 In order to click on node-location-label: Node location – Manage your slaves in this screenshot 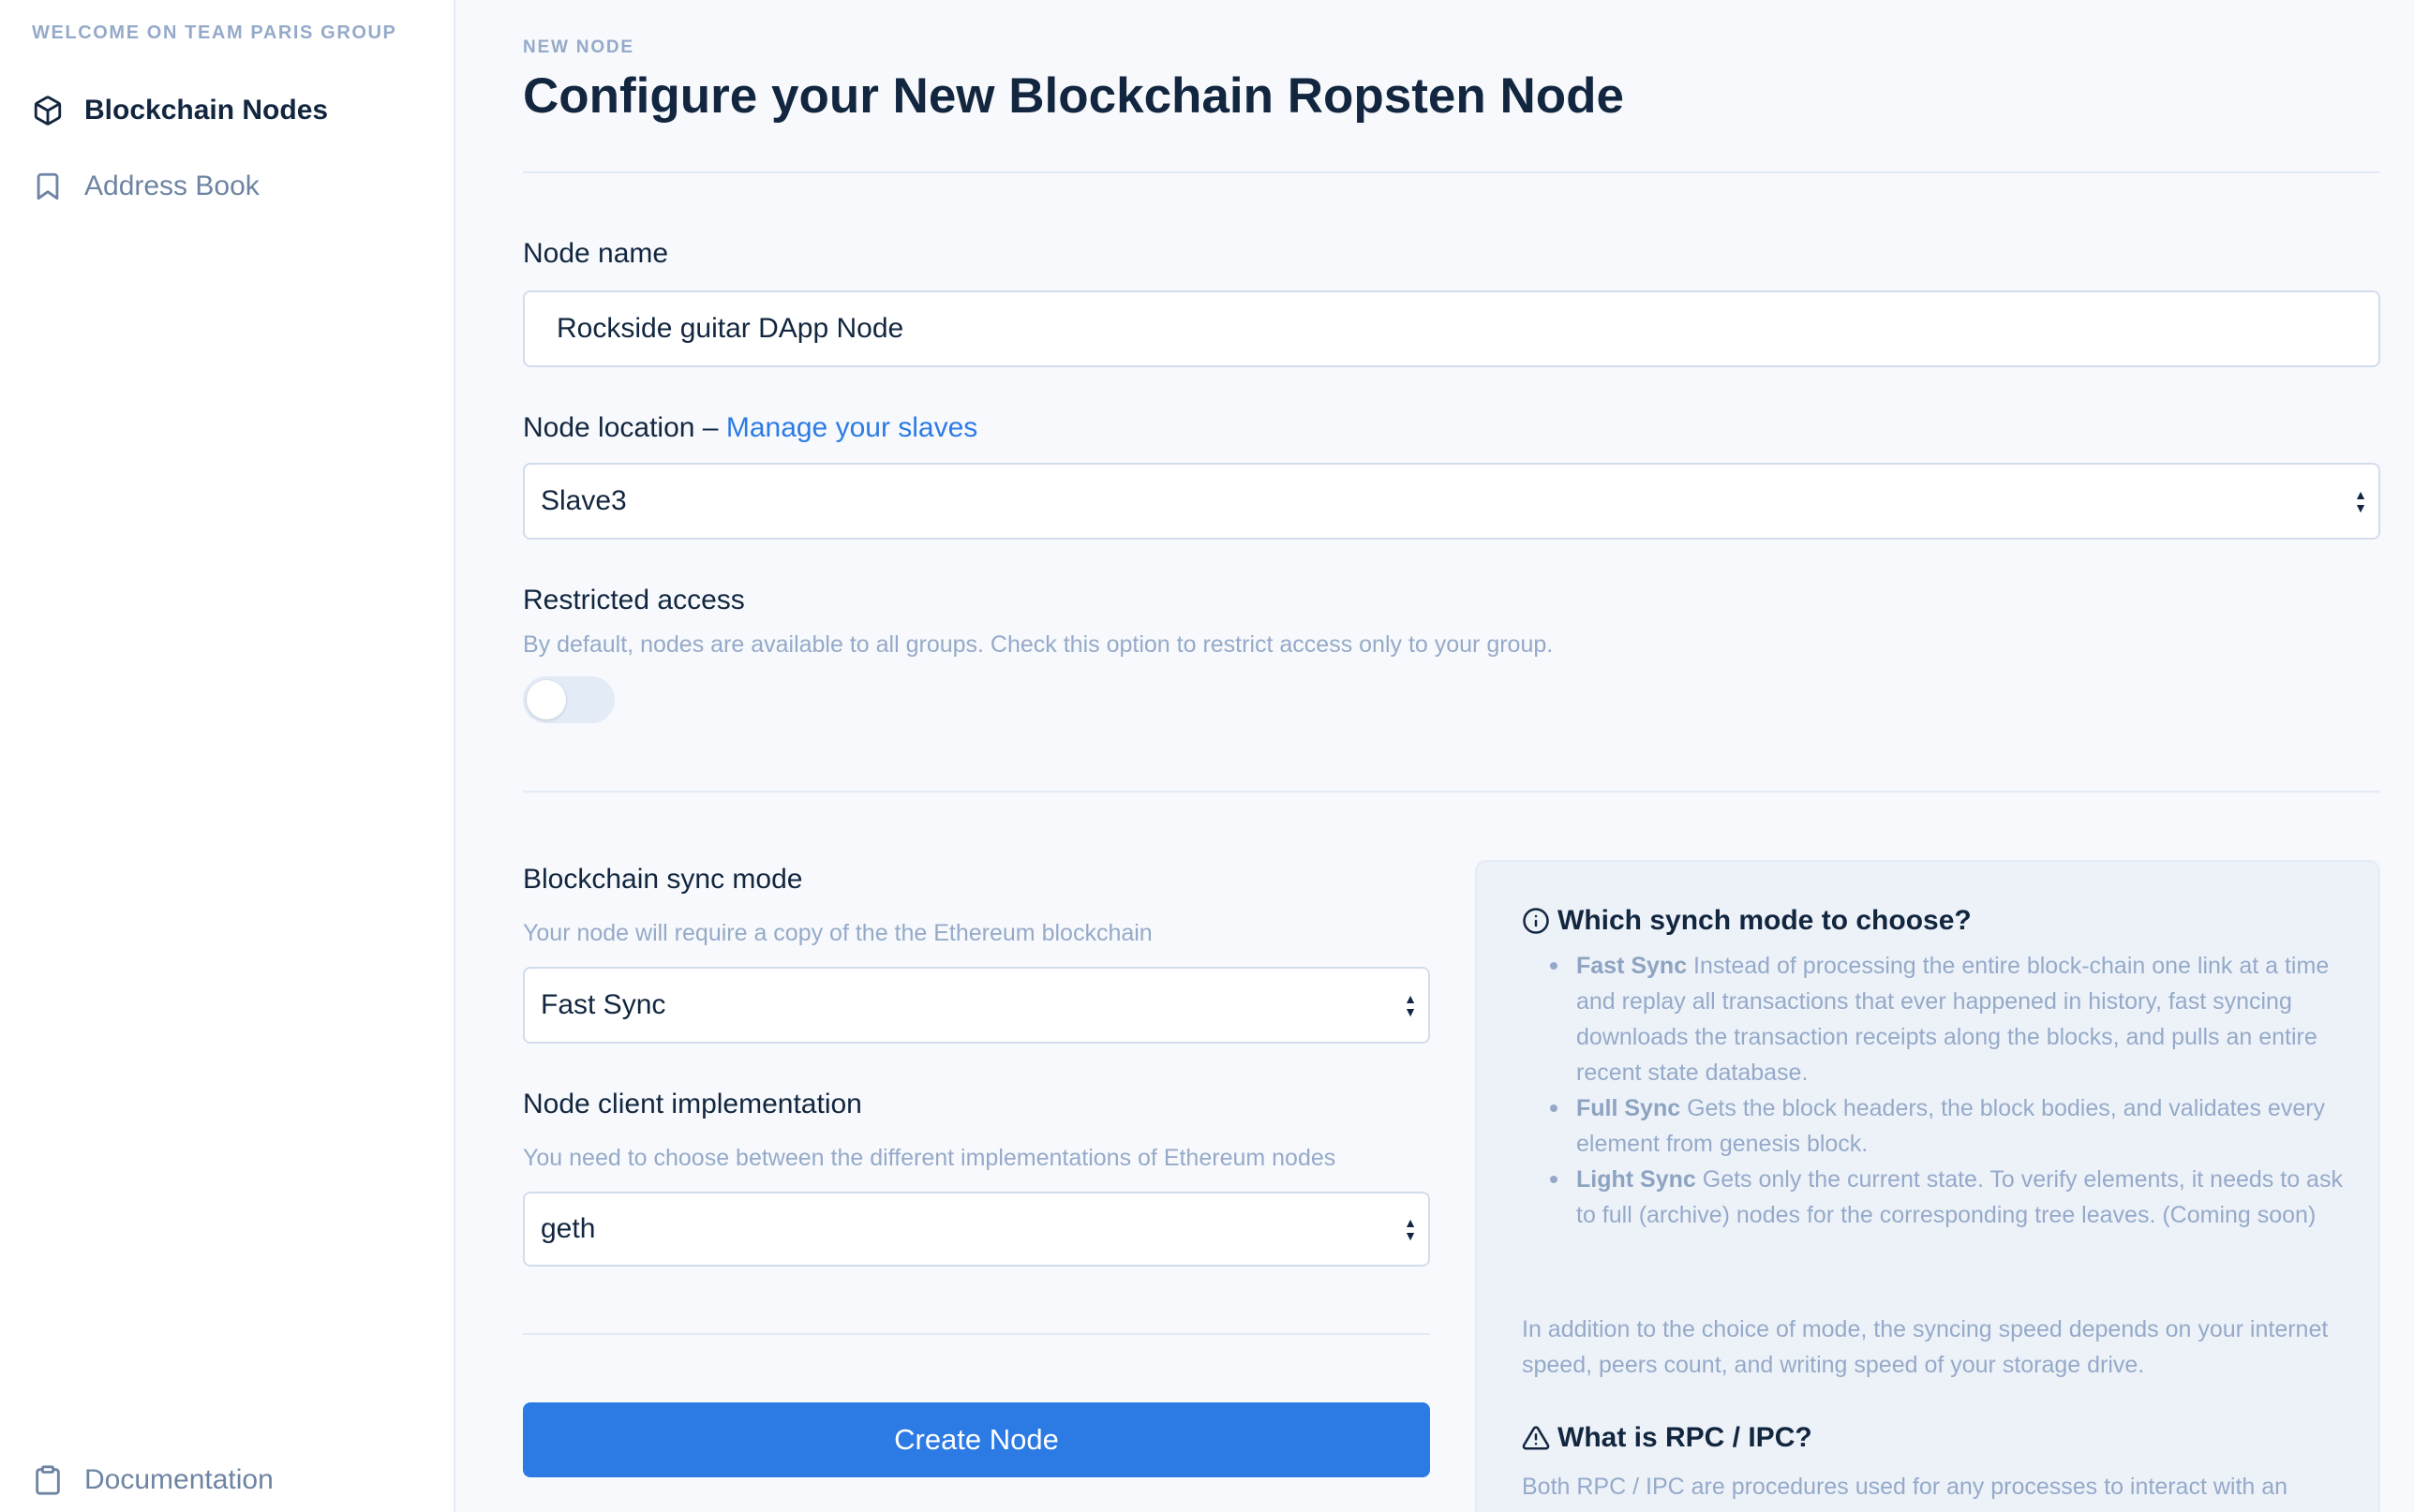, I will do `click(750, 428)`.